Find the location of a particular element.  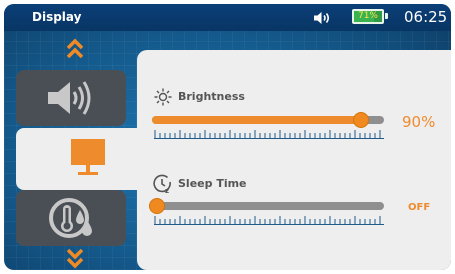

speaker-icon is located at coordinates (69, 98).